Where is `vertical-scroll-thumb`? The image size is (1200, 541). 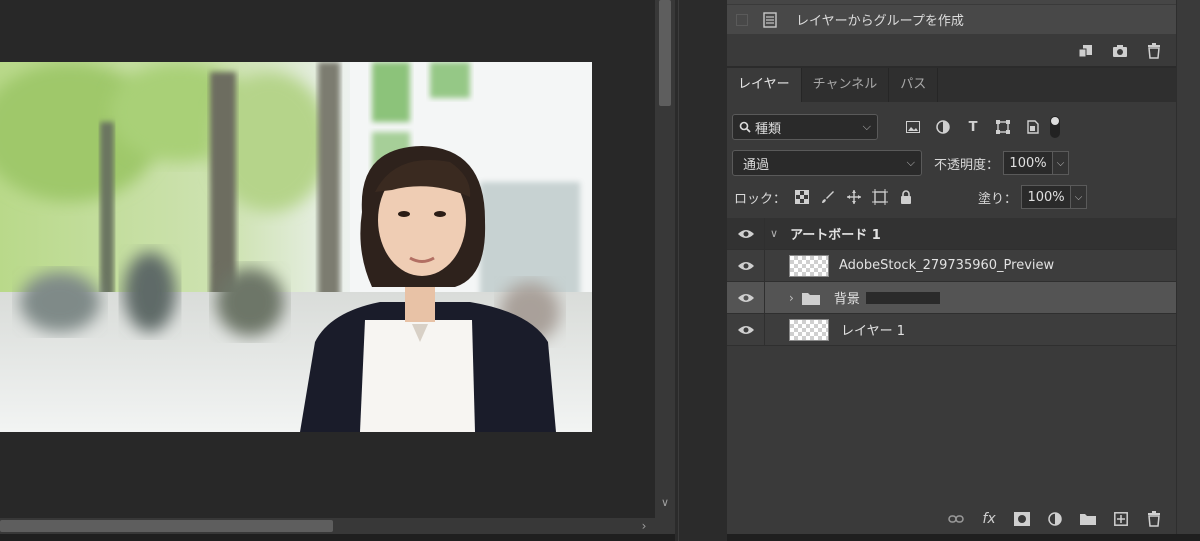 vertical-scroll-thumb is located at coordinates (665, 53).